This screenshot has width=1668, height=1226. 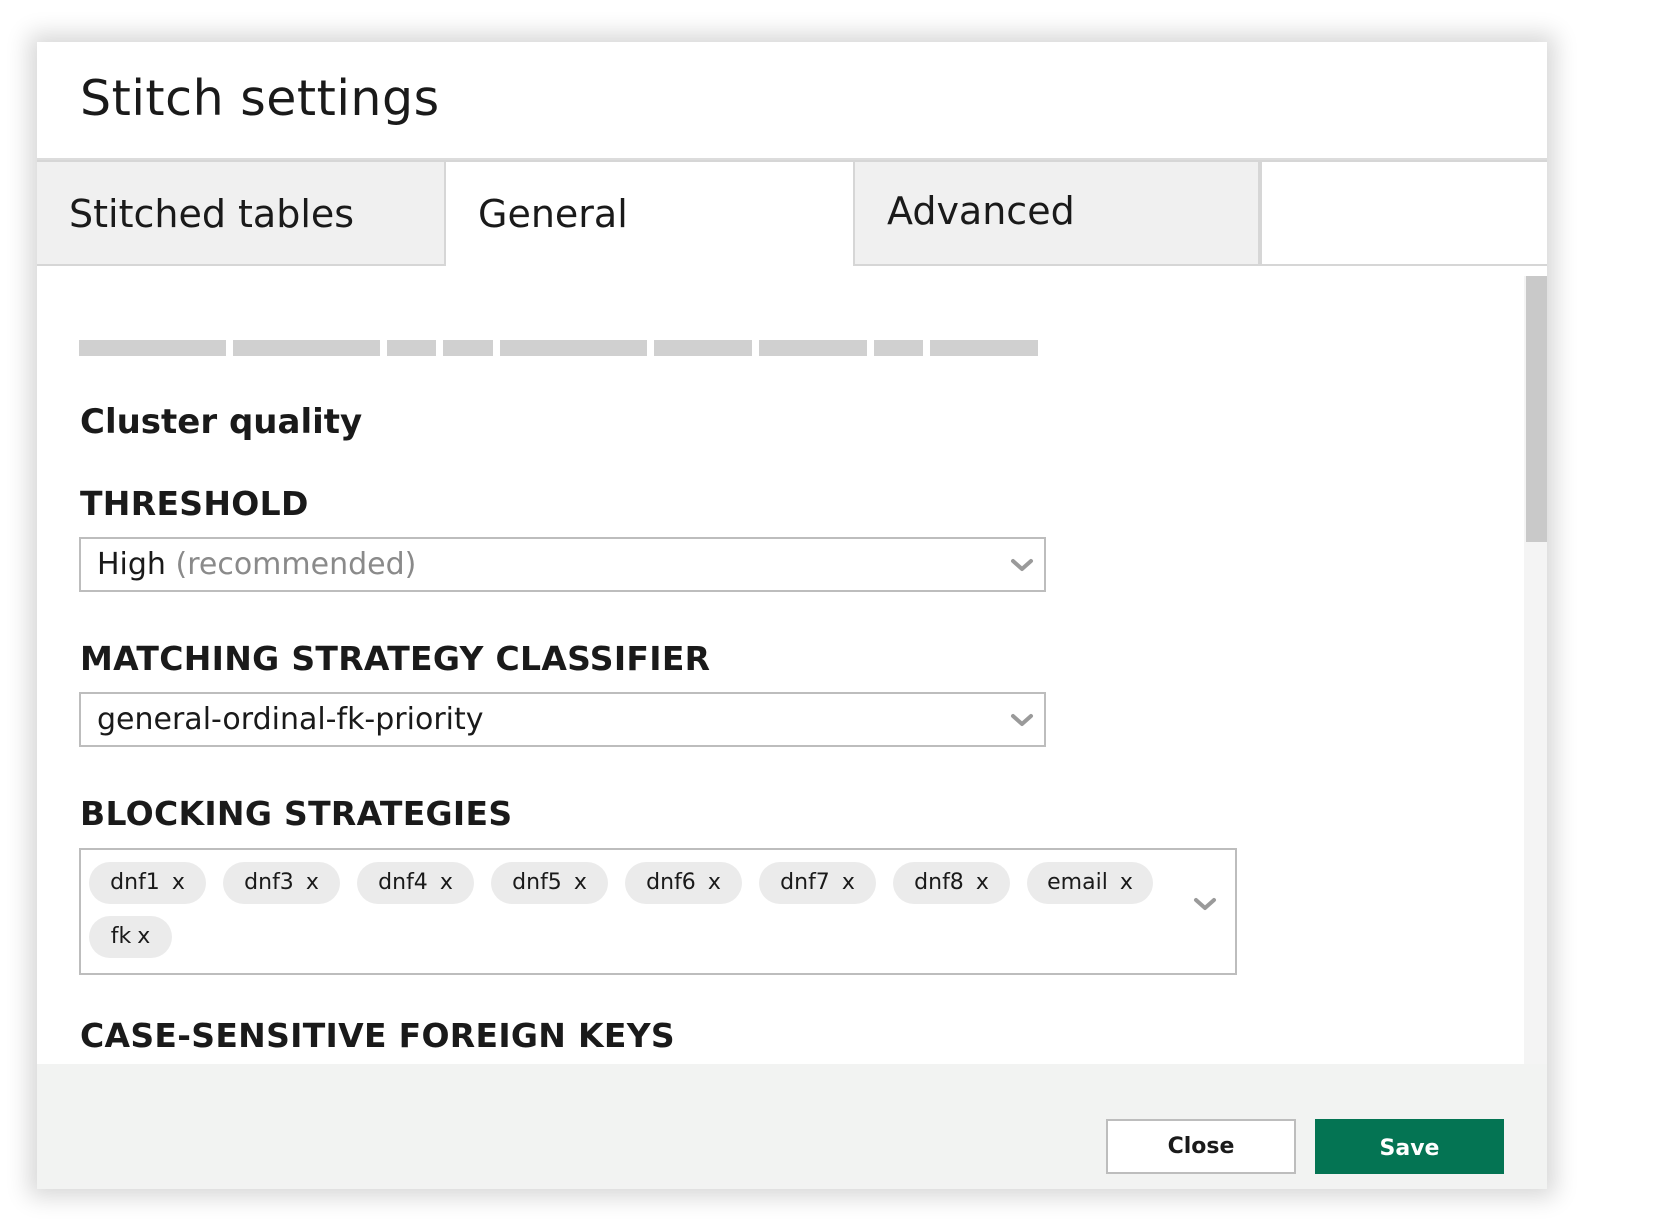 I want to click on chip-dnf5: dnf5 x, so click(x=549, y=883).